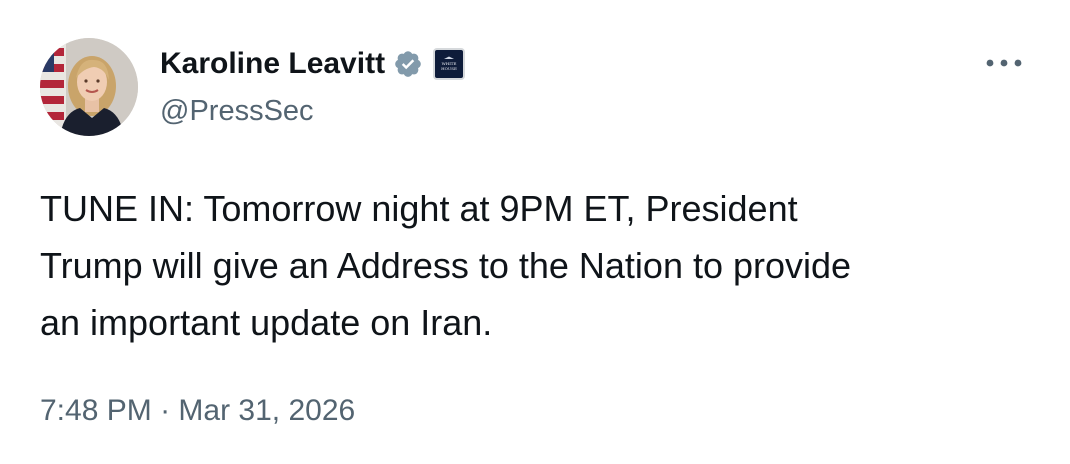 The height and width of the screenshot is (464, 1070). I want to click on white-house-badge-icon: WHITE HOUSE, so click(449, 64).